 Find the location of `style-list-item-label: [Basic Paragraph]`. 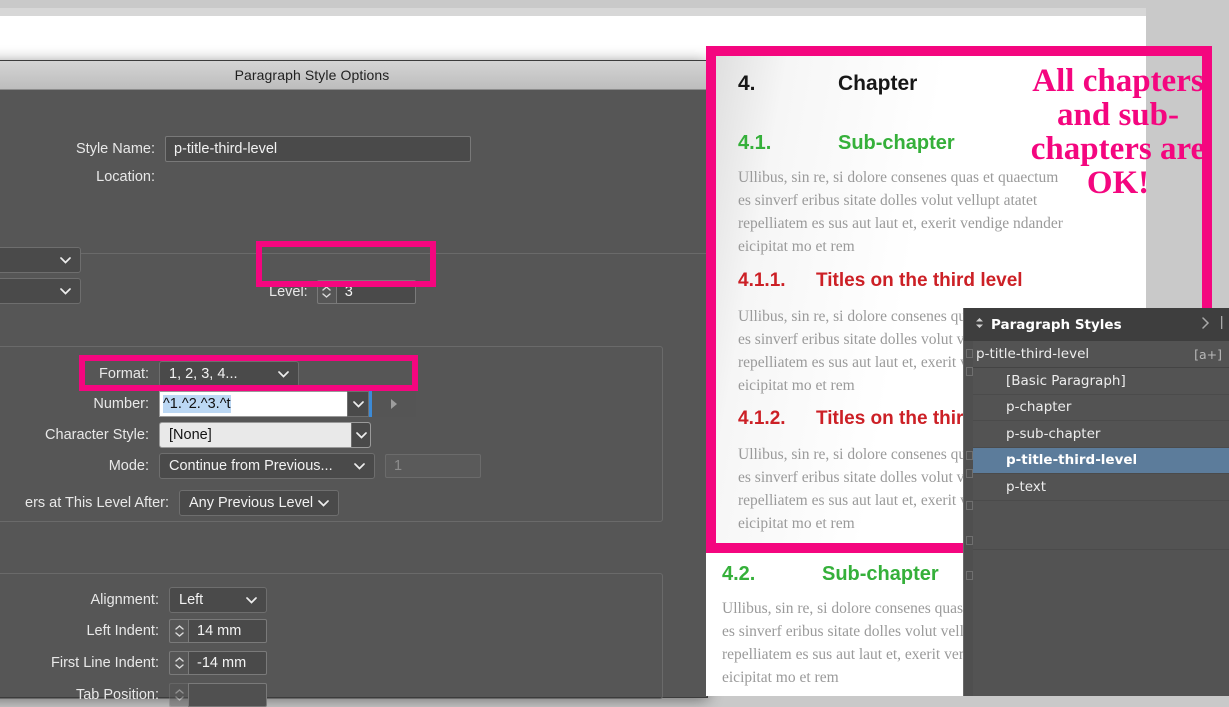

style-list-item-label: [Basic Paragraph] is located at coordinates (1066, 380).